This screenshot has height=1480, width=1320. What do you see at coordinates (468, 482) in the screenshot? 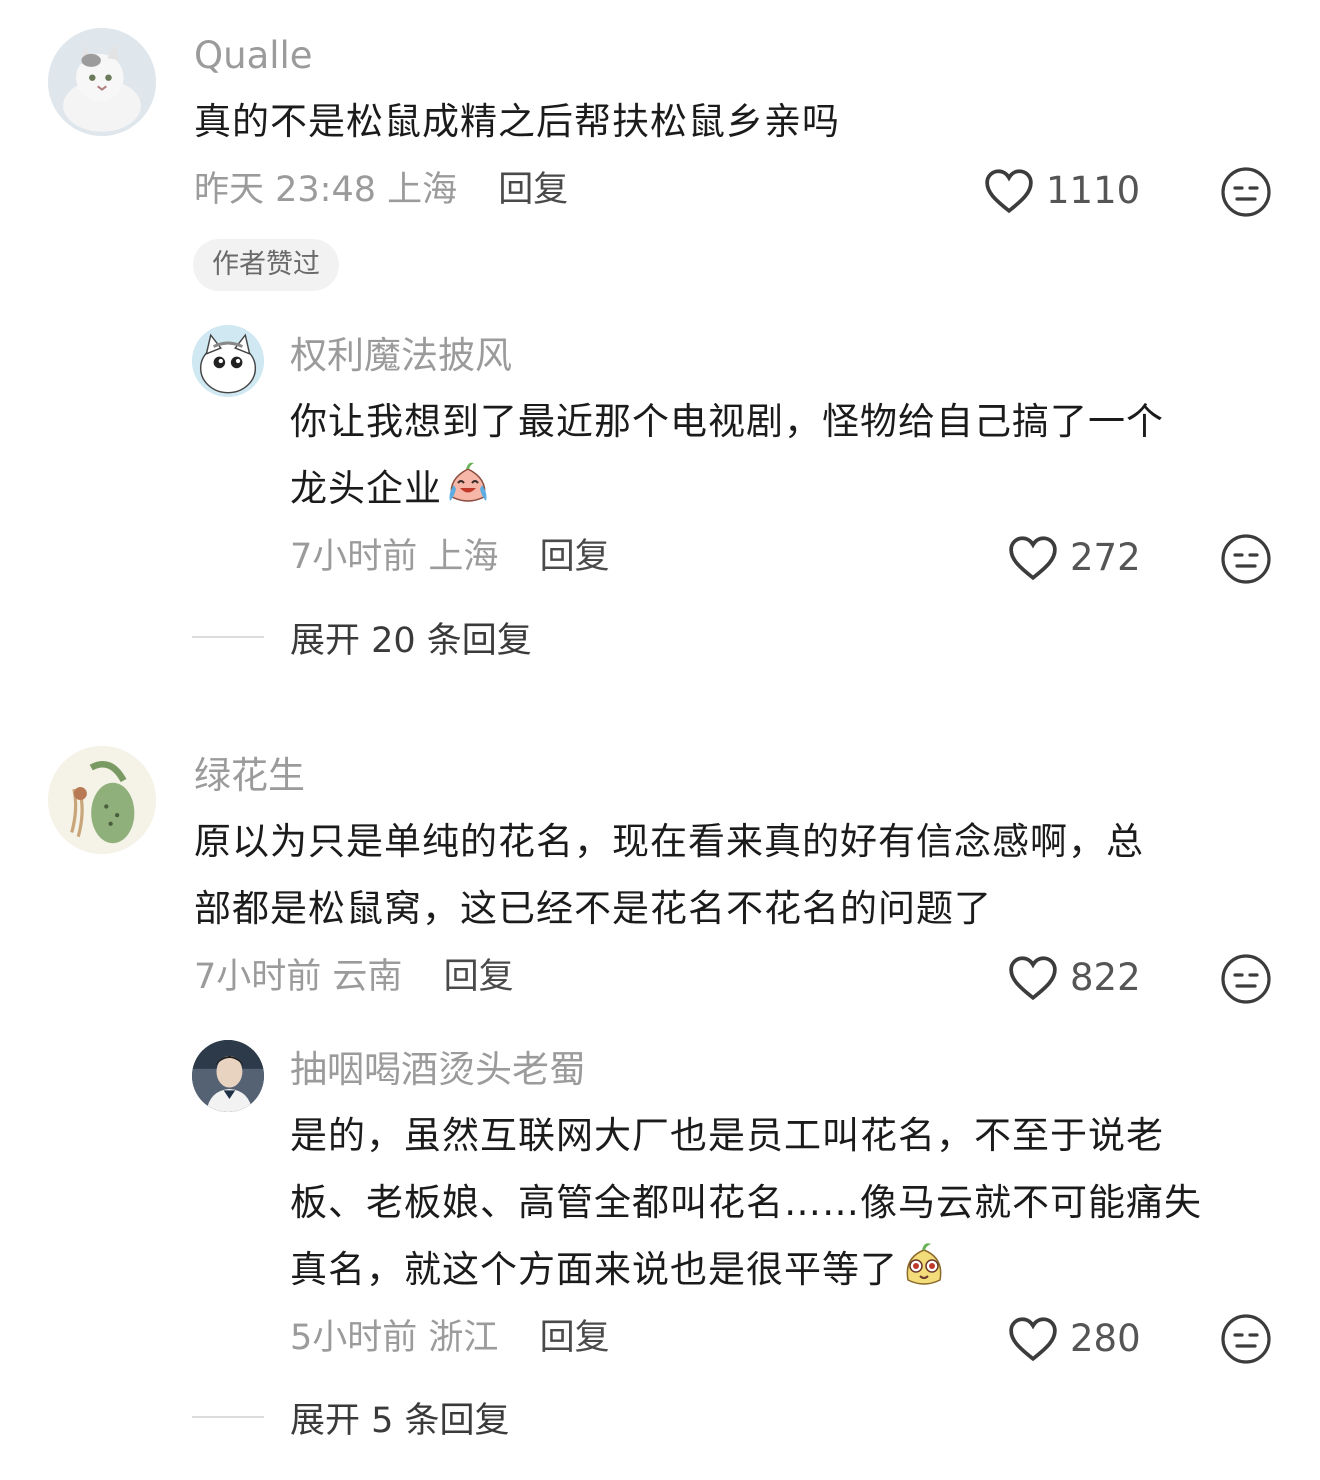
I see `crying-laugh-emoji` at bounding box center [468, 482].